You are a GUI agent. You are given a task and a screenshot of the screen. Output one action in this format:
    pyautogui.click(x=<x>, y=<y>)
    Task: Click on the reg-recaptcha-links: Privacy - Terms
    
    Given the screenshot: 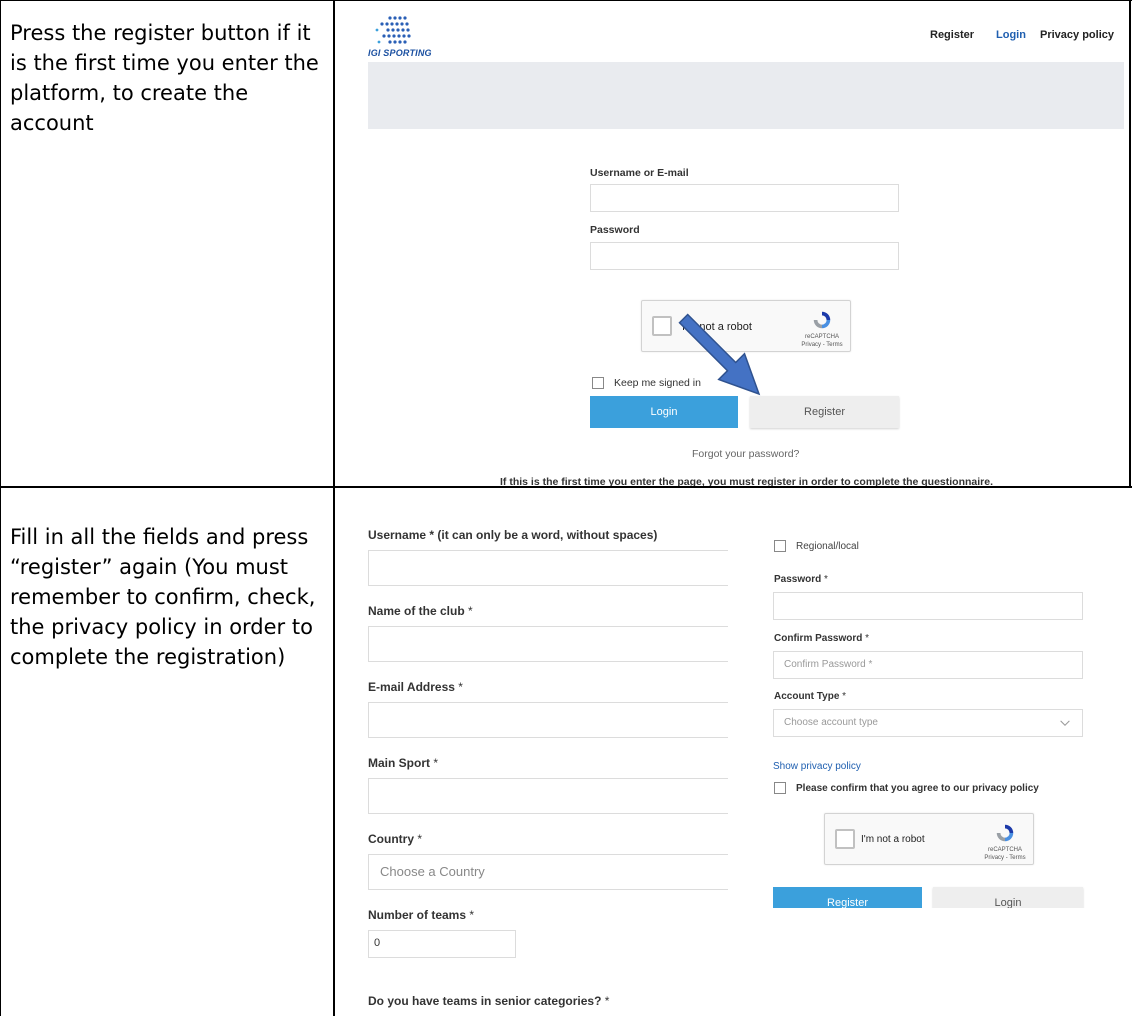 What is the action you would take?
    pyautogui.click(x=1005, y=858)
    